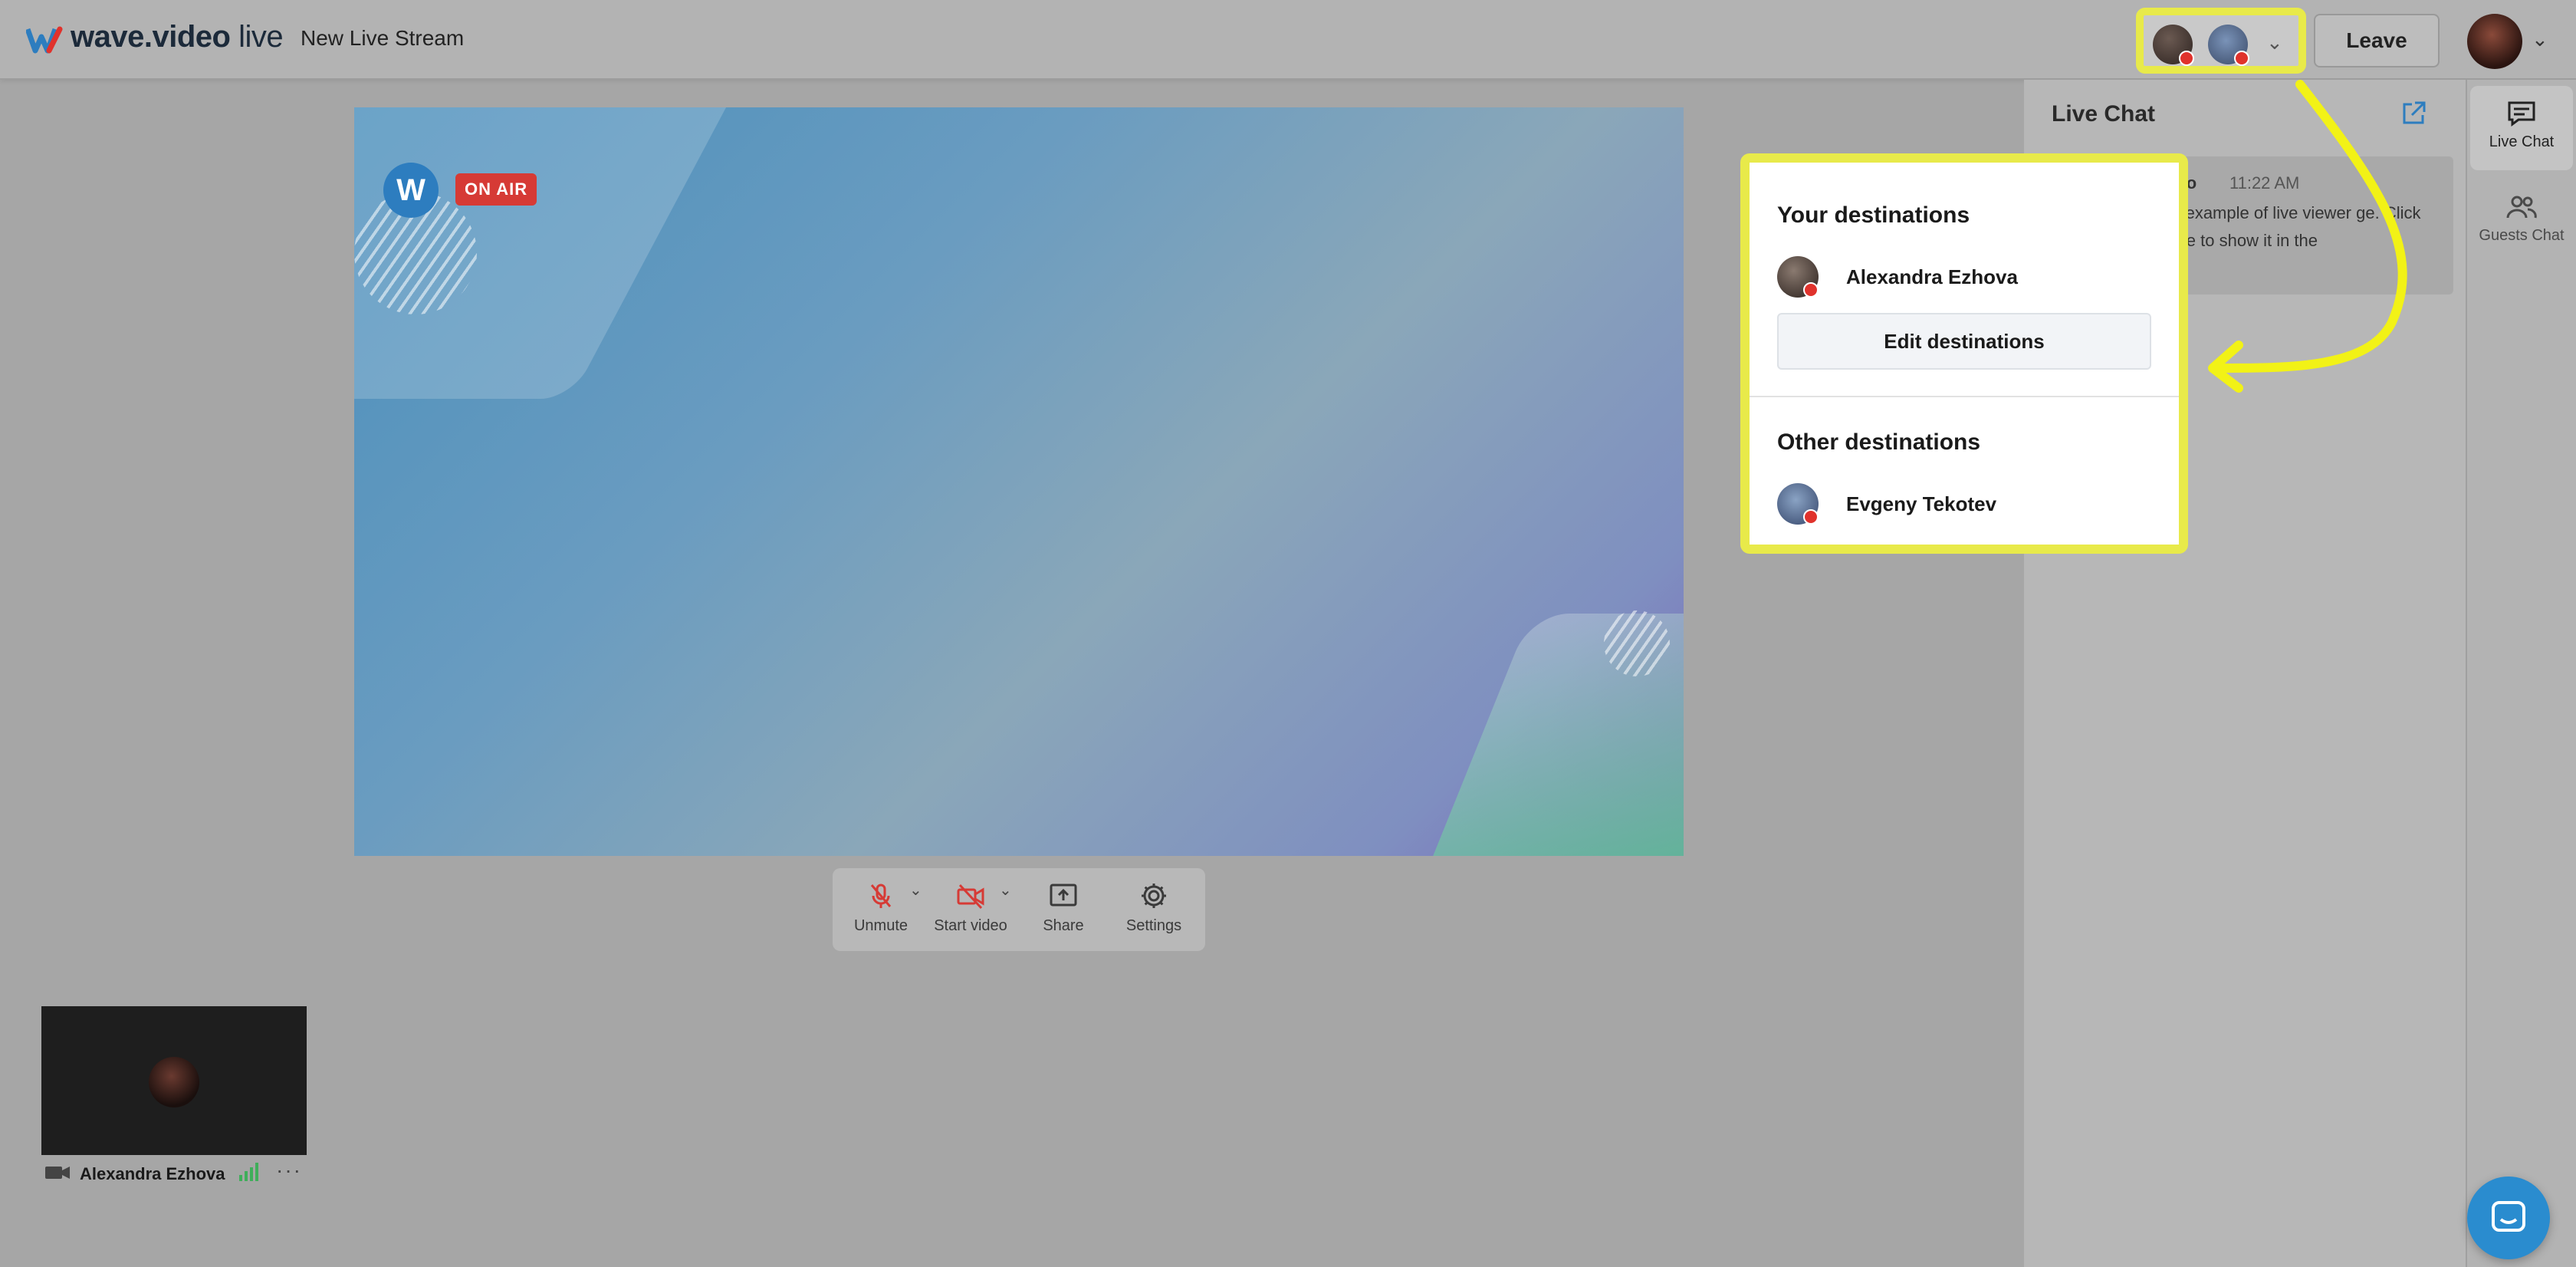 The image size is (2576, 1267). Describe the element at coordinates (411, 190) in the screenshot. I see `stage-logo: W` at that location.